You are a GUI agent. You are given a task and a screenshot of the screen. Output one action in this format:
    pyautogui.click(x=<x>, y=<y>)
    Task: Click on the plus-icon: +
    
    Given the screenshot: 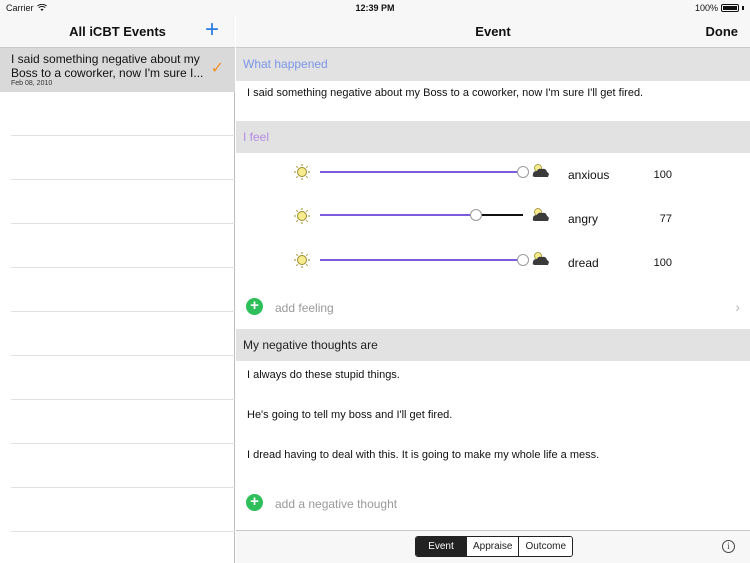 What is the action you would take?
    pyautogui.click(x=211, y=29)
    